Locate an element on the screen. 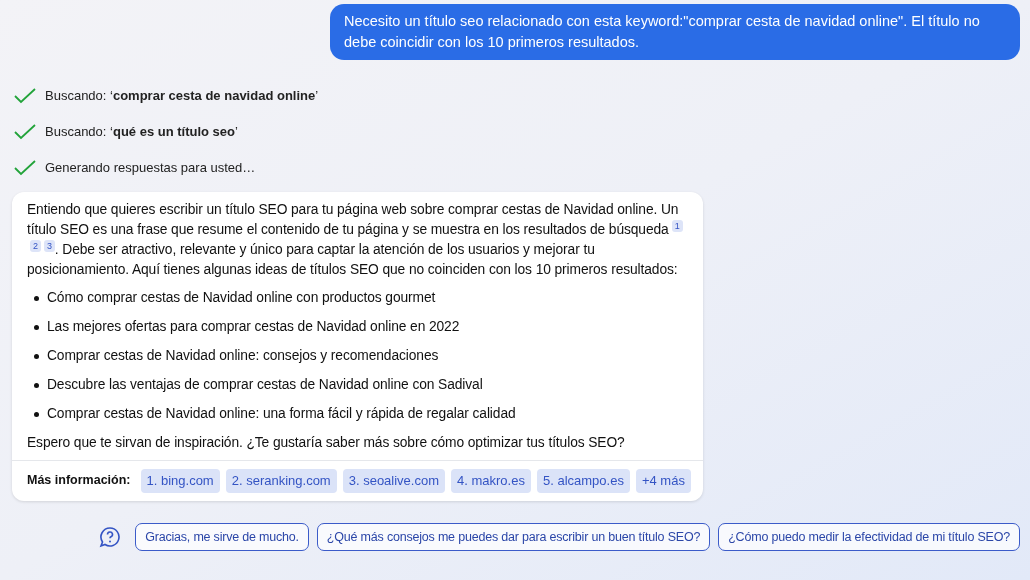  help-icon is located at coordinates (110, 536).